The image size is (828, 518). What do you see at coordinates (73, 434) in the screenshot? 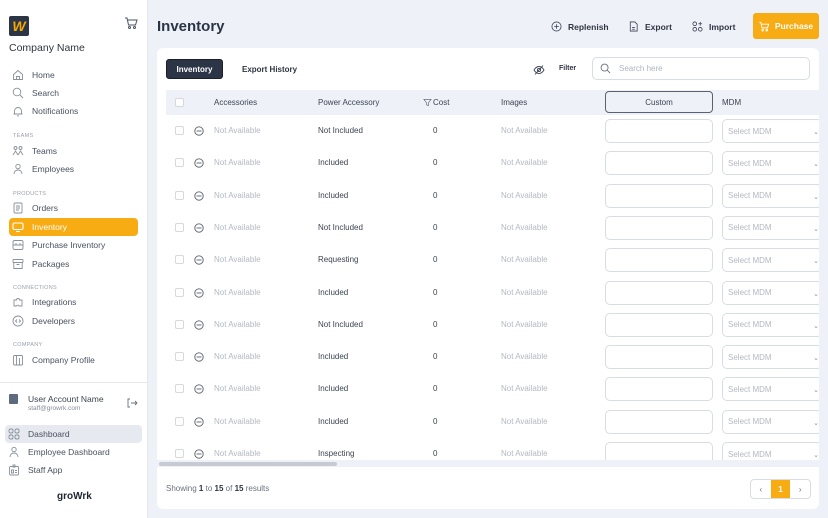
I see `nav-dashboard: Dashboard` at bounding box center [73, 434].